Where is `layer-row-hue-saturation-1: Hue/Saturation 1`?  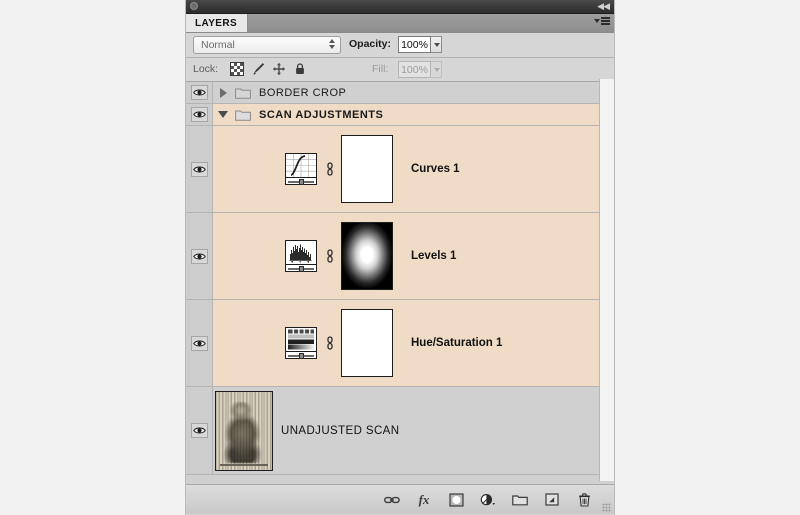 layer-row-hue-saturation-1: Hue/Saturation 1 is located at coordinates (400, 343).